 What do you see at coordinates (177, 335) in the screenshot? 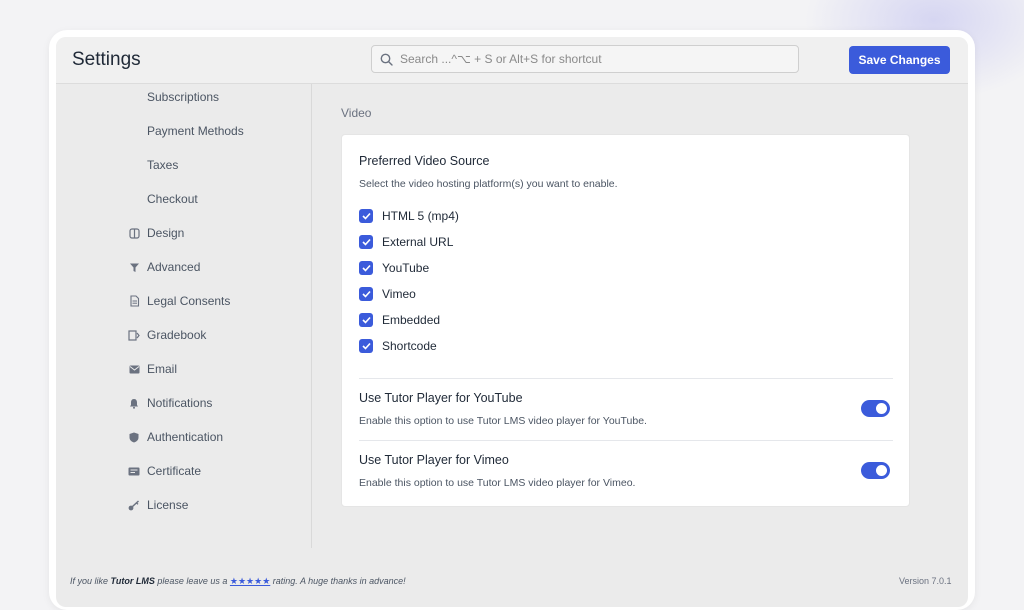
I see `sidebar-item-label: Gradebook` at bounding box center [177, 335].